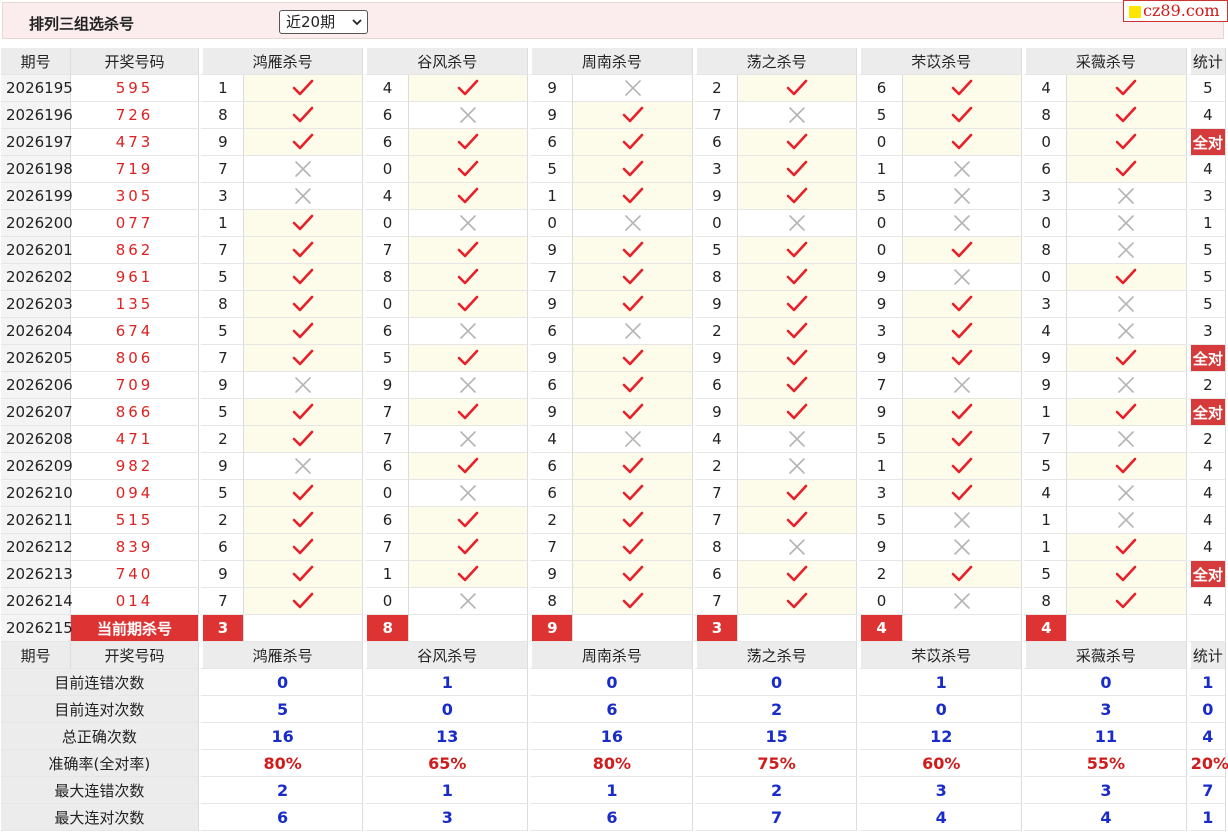 Image resolution: width=1228 pixels, height=833 pixels. Describe the element at coordinates (281, 763) in the screenshot. I see `summary-value: 80%` at that location.